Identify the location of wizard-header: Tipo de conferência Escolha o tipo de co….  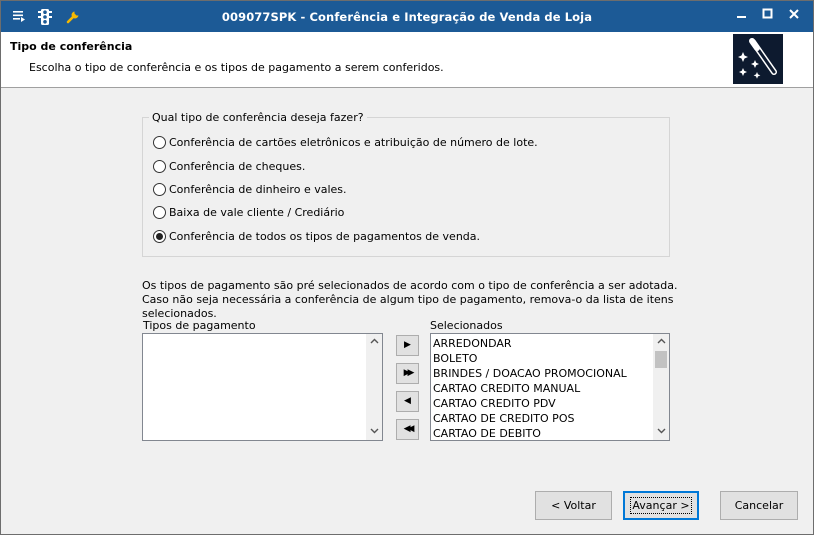
(407, 60).